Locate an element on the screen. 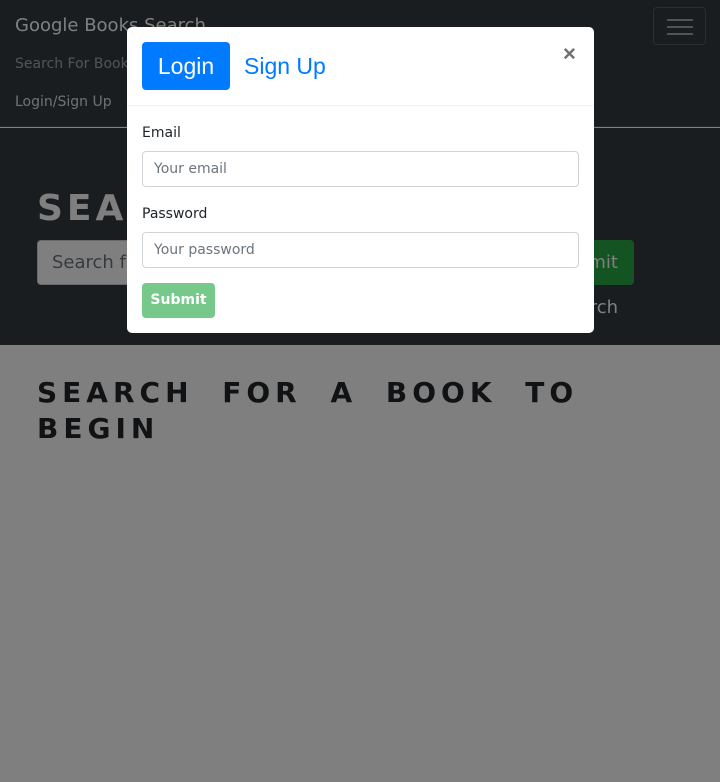 The width and height of the screenshot is (720, 782). email-field: Your email is located at coordinates (360, 169).